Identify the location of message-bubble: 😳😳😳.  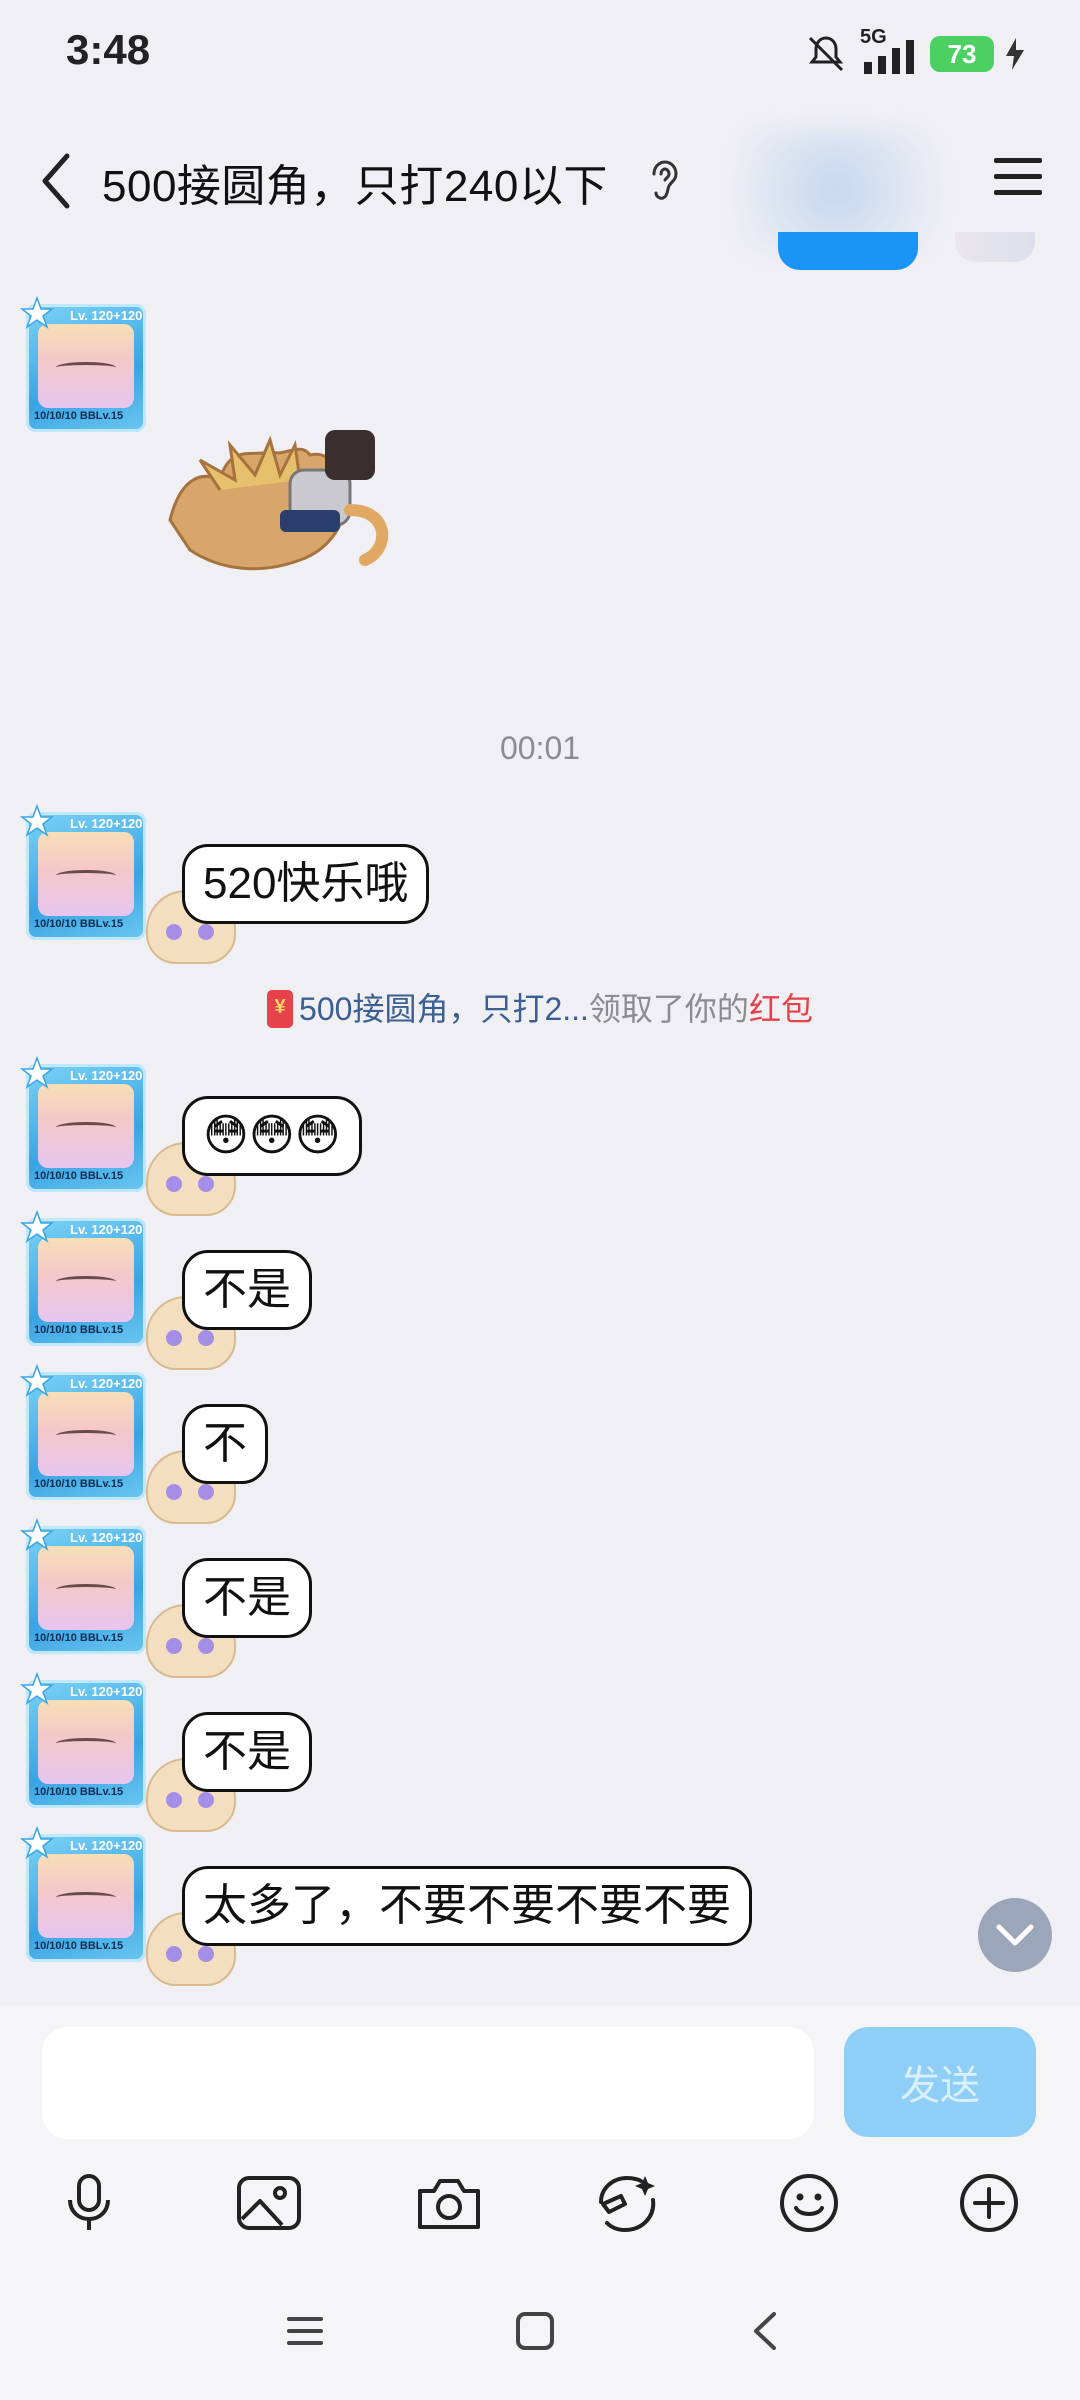
(272, 1136).